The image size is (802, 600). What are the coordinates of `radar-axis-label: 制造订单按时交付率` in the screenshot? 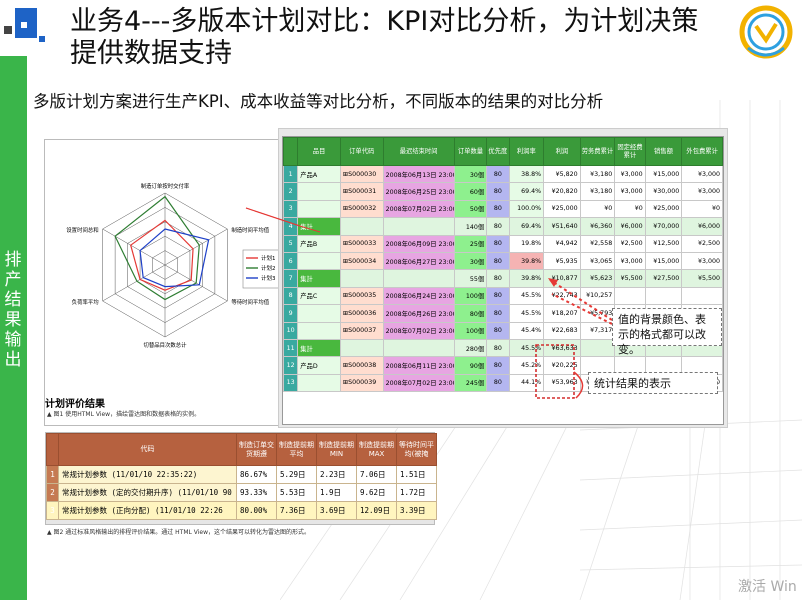 It's located at (165, 186).